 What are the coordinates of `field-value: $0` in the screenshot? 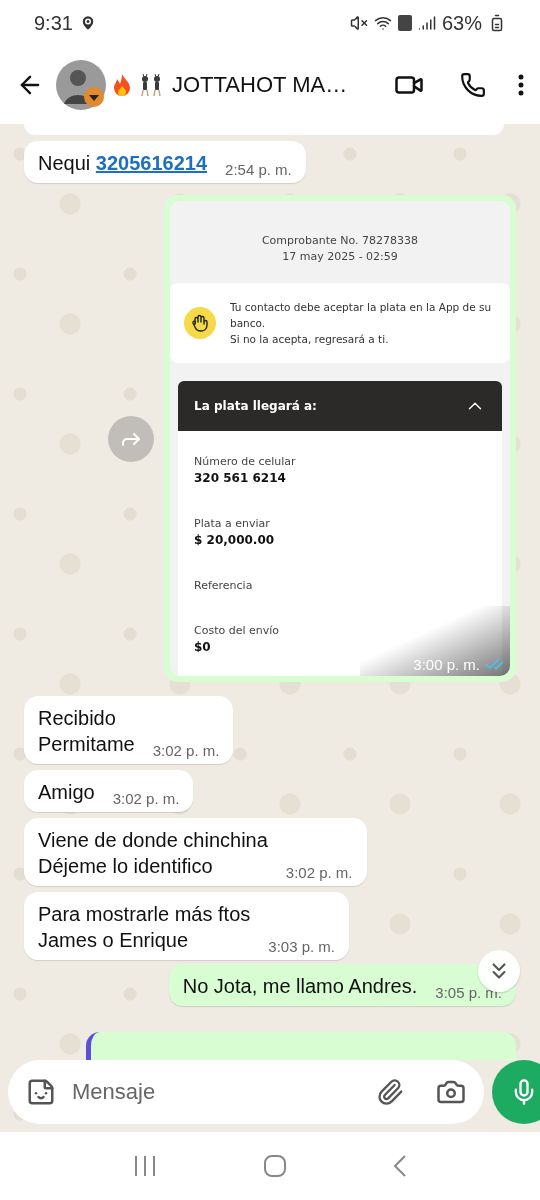 It's located at (202, 647).